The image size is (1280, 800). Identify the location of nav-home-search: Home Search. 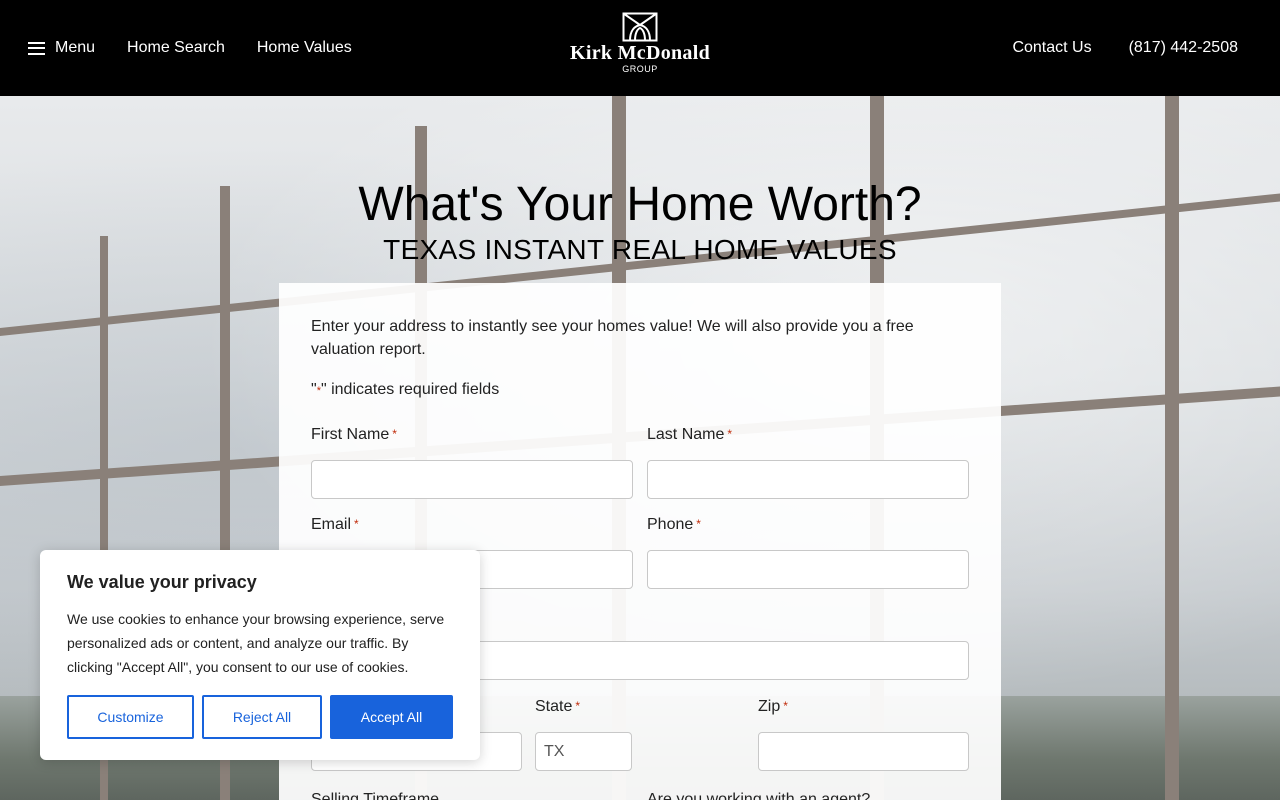
(176, 48).